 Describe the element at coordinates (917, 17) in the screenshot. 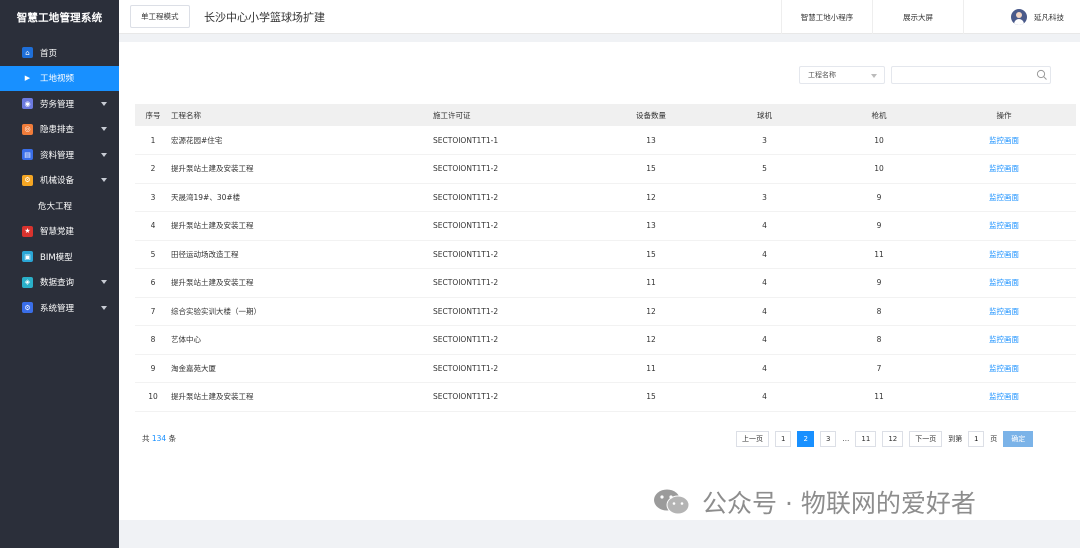

I see `big-screen-link: 展示大屏` at that location.